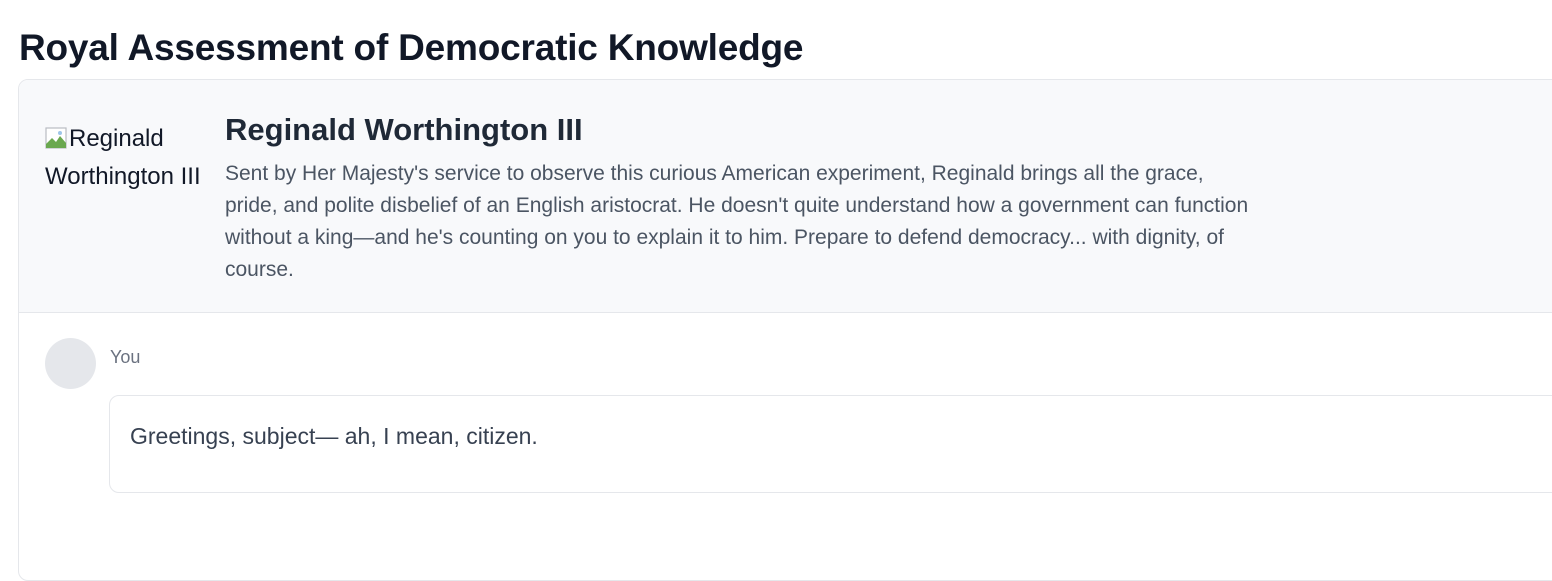 This screenshot has width=1552, height=581. Describe the element at coordinates (334, 436) in the screenshot. I see `message-text: Greetings, subject— ah, I mean, citizen.` at that location.